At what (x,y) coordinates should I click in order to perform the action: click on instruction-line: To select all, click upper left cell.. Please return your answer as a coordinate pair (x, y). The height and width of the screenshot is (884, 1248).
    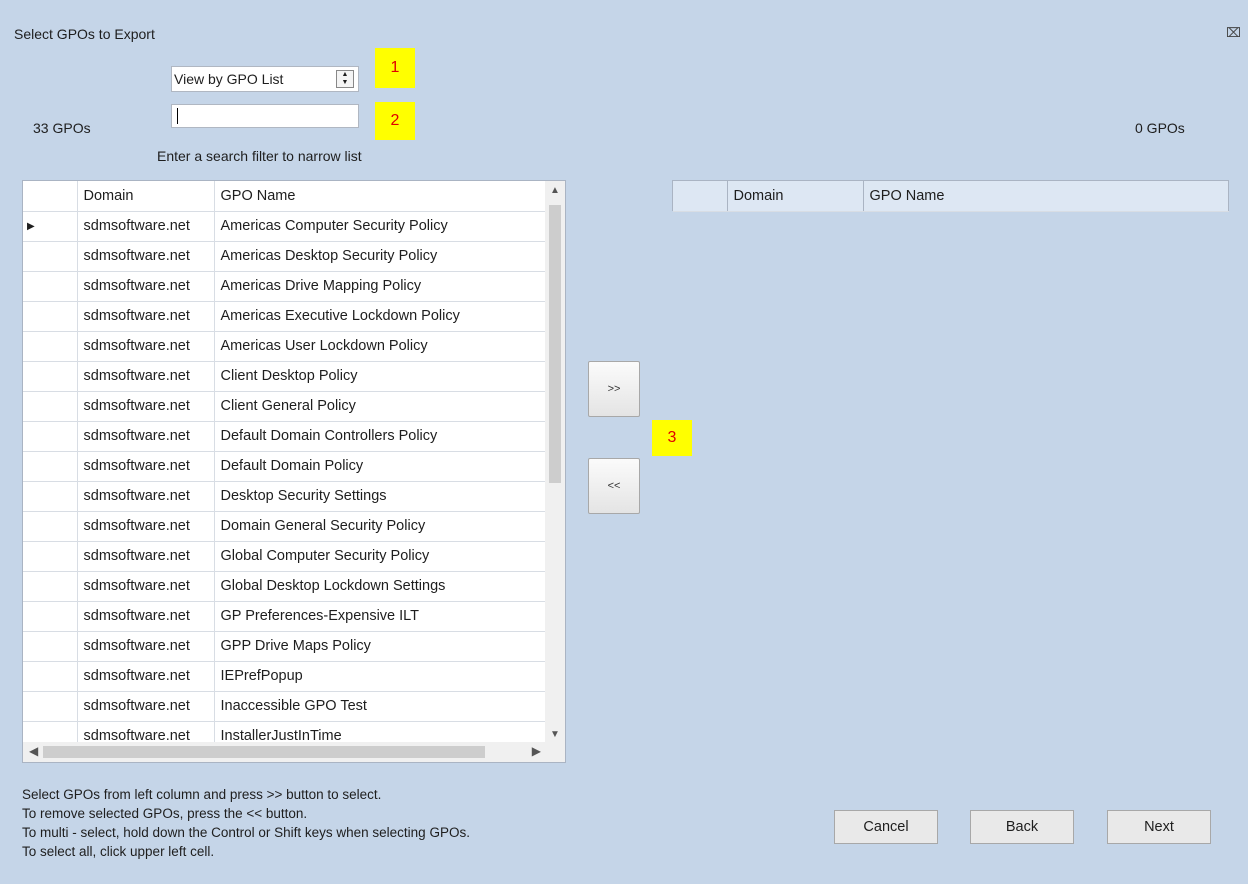
    Looking at the image, I should click on (118, 851).